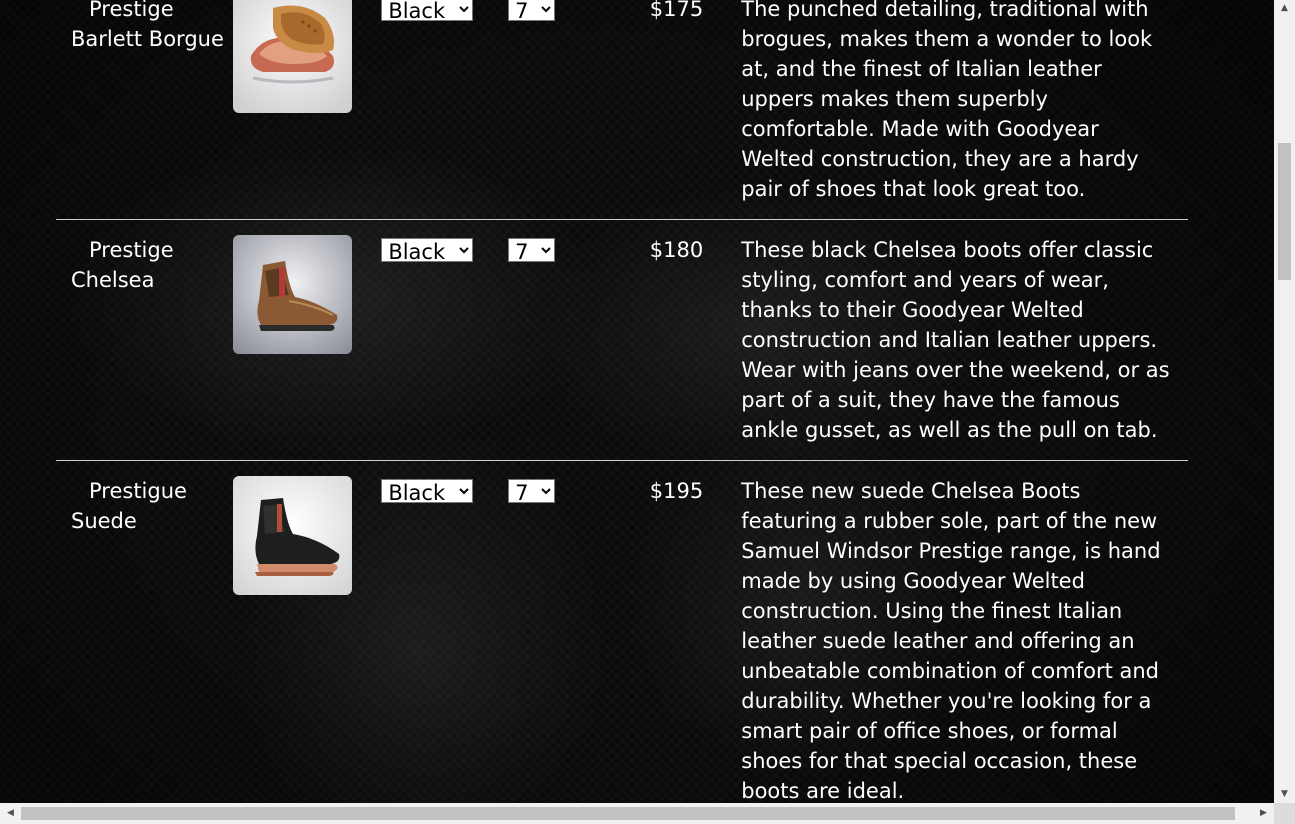 The width and height of the screenshot is (1295, 824). I want to click on product-name: Prestige Chelsea, so click(122, 265).